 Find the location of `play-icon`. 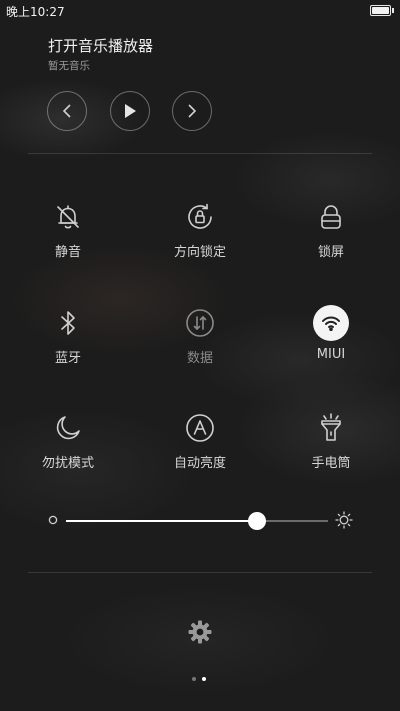

play-icon is located at coordinates (130, 111).